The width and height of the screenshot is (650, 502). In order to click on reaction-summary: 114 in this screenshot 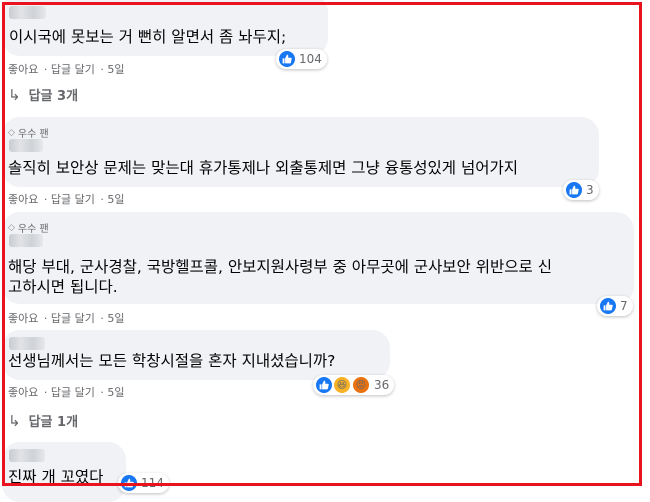, I will do `click(143, 483)`.